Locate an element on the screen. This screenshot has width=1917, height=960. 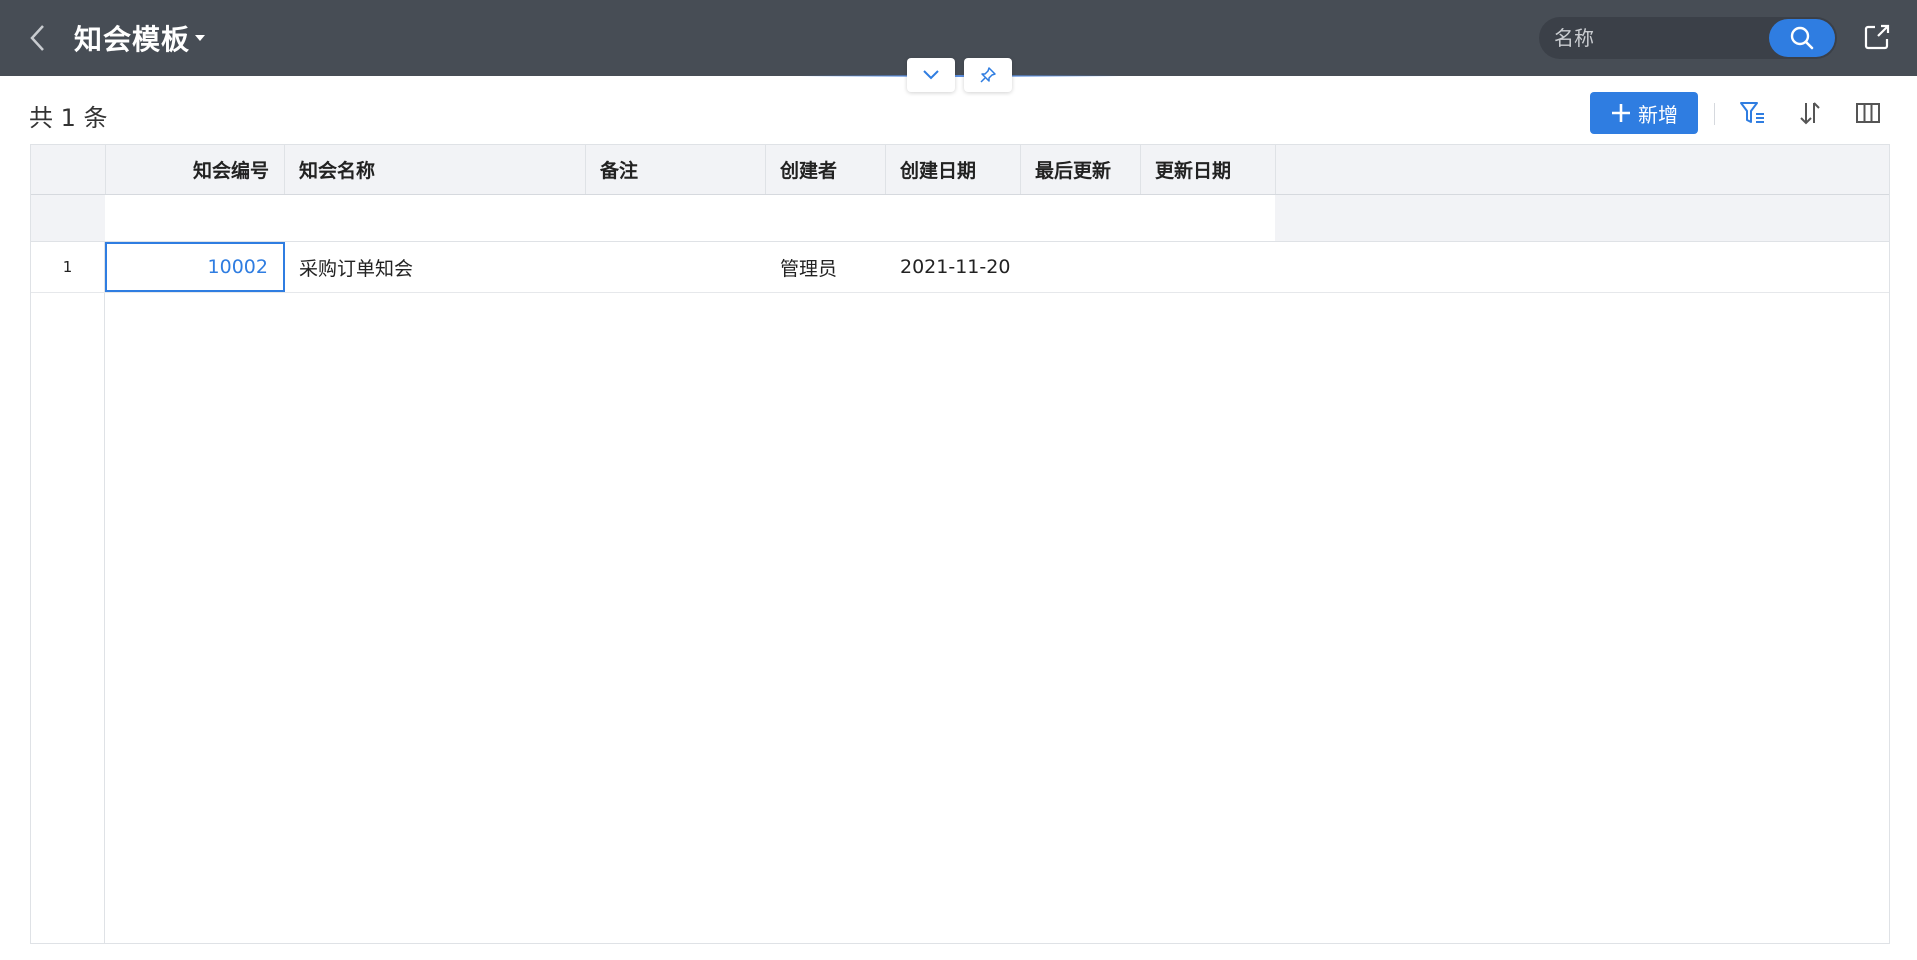
grid-header-row: 知会编号 知会名称 备注 创建者 创建日期 最后更新 更新日期 is located at coordinates (960, 170).